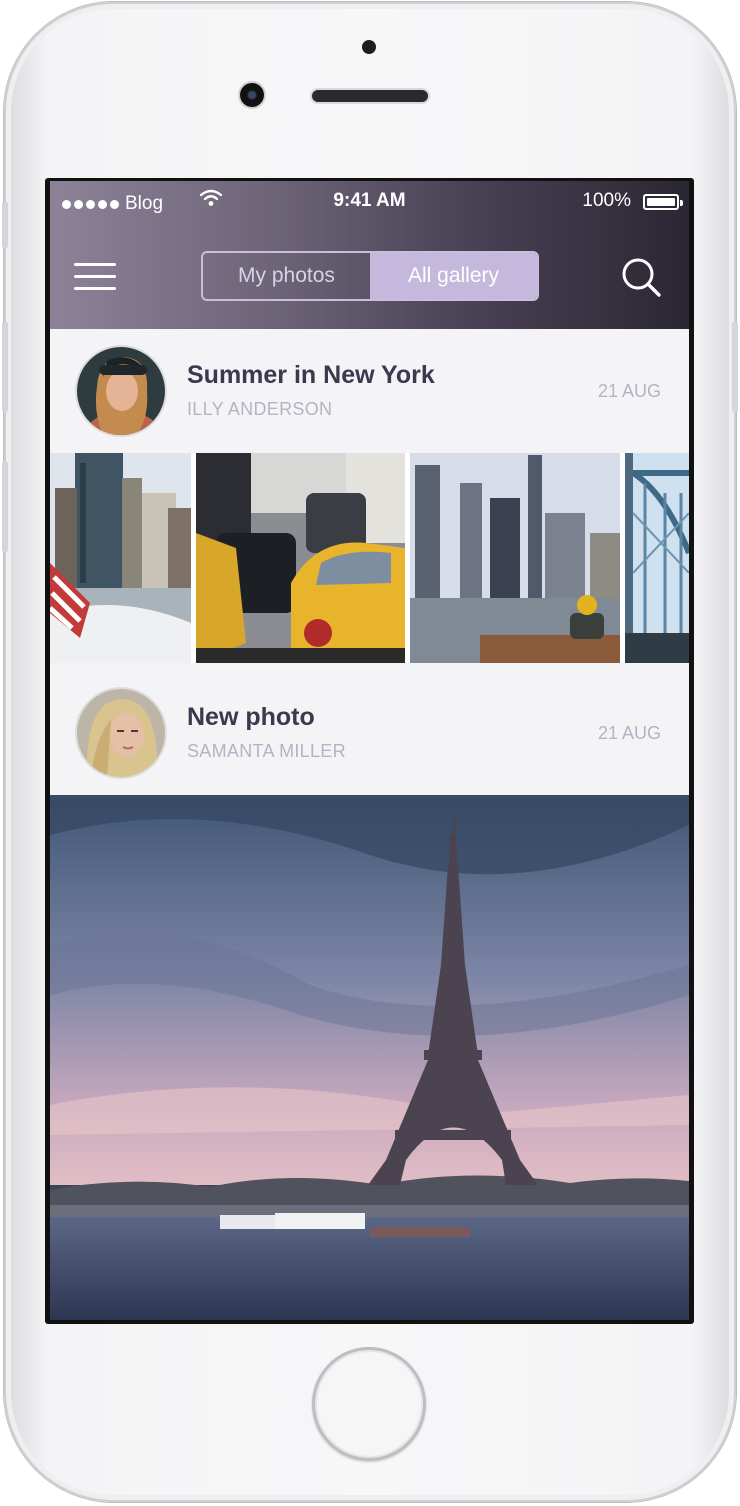 Image resolution: width=740 pixels, height=1506 pixels. What do you see at coordinates (606, 200) in the screenshot?
I see `battery-percent: 100%` at bounding box center [606, 200].